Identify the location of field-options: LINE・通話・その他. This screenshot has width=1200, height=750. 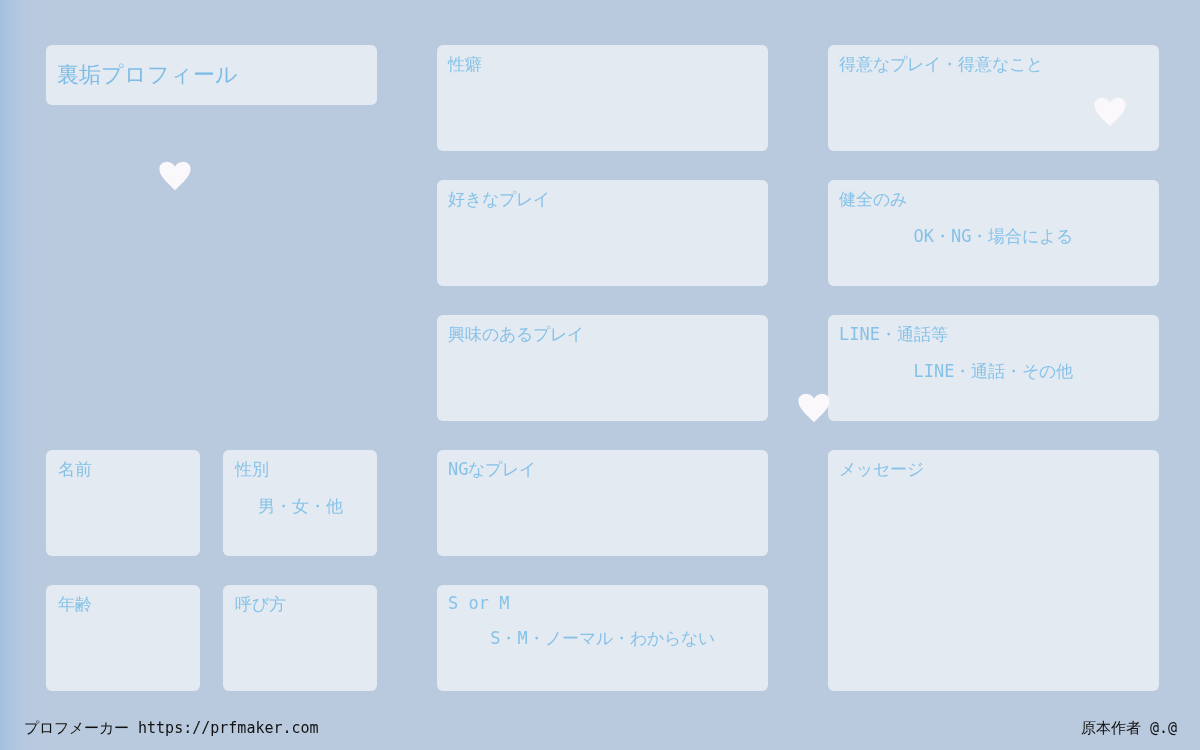
(993, 371).